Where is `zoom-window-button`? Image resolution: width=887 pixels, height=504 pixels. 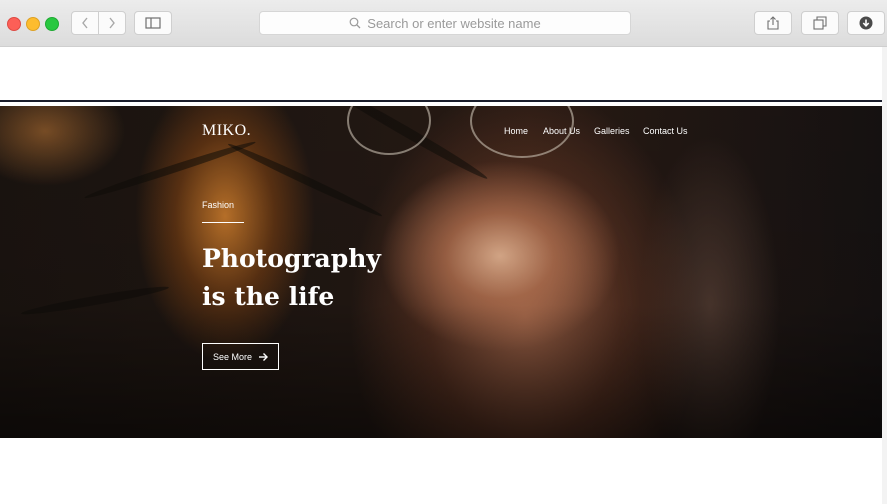 zoom-window-button is located at coordinates (52, 24).